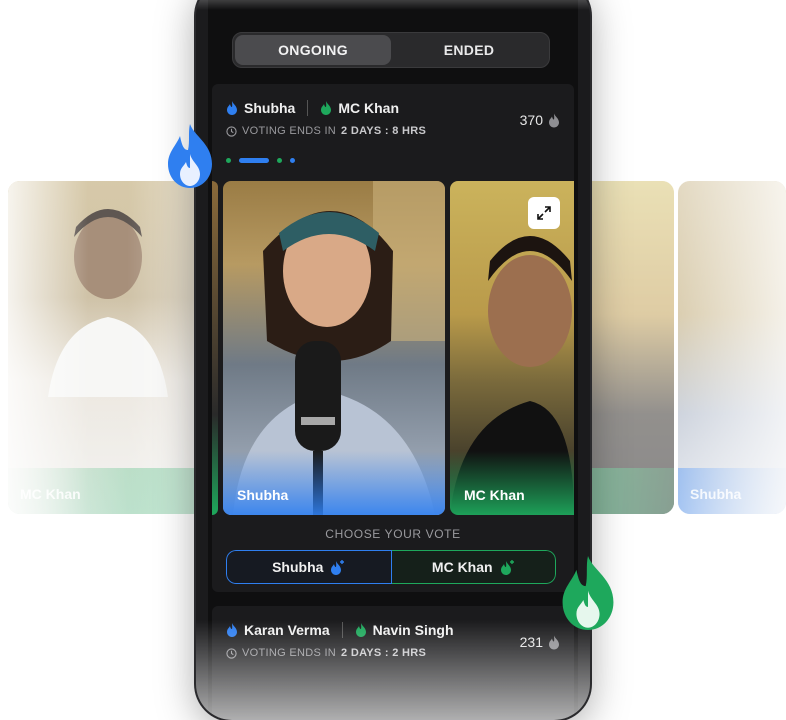 The height and width of the screenshot is (720, 786). I want to click on vote-button-a: Shubha, so click(309, 567).